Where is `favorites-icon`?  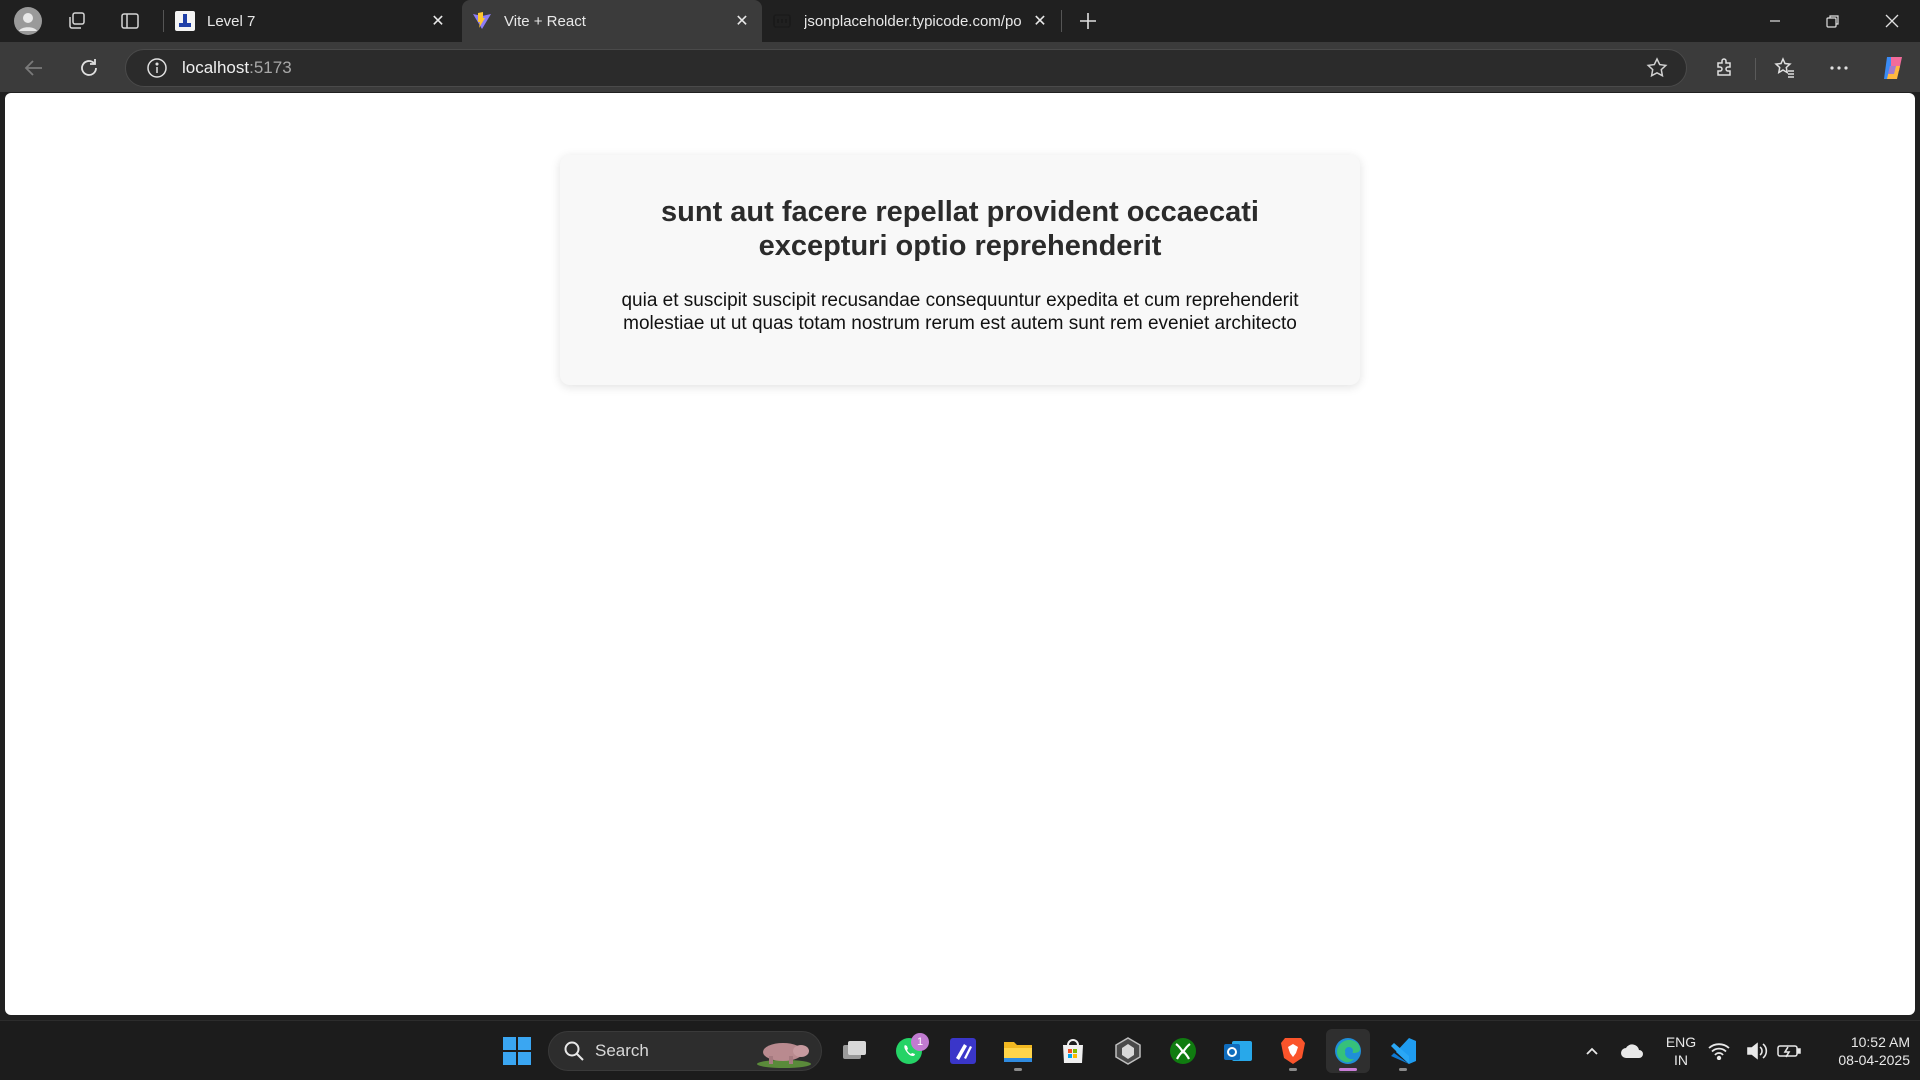 favorites-icon is located at coordinates (1785, 68).